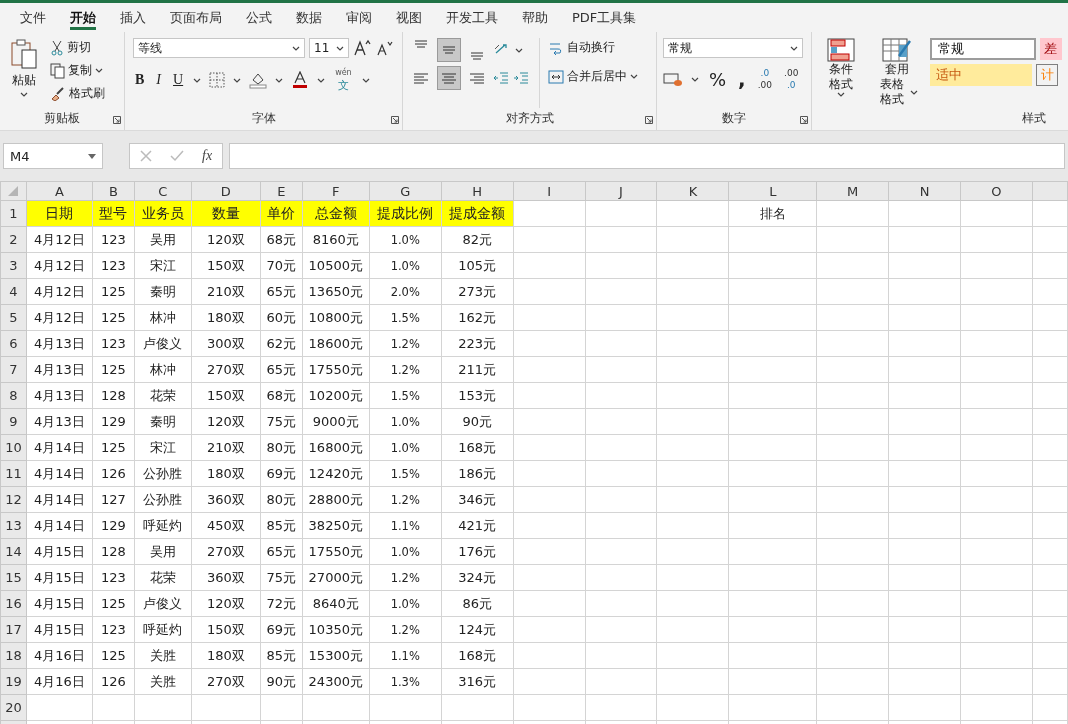  What do you see at coordinates (13, 499) in the screenshot?
I see `row-header: 12` at bounding box center [13, 499].